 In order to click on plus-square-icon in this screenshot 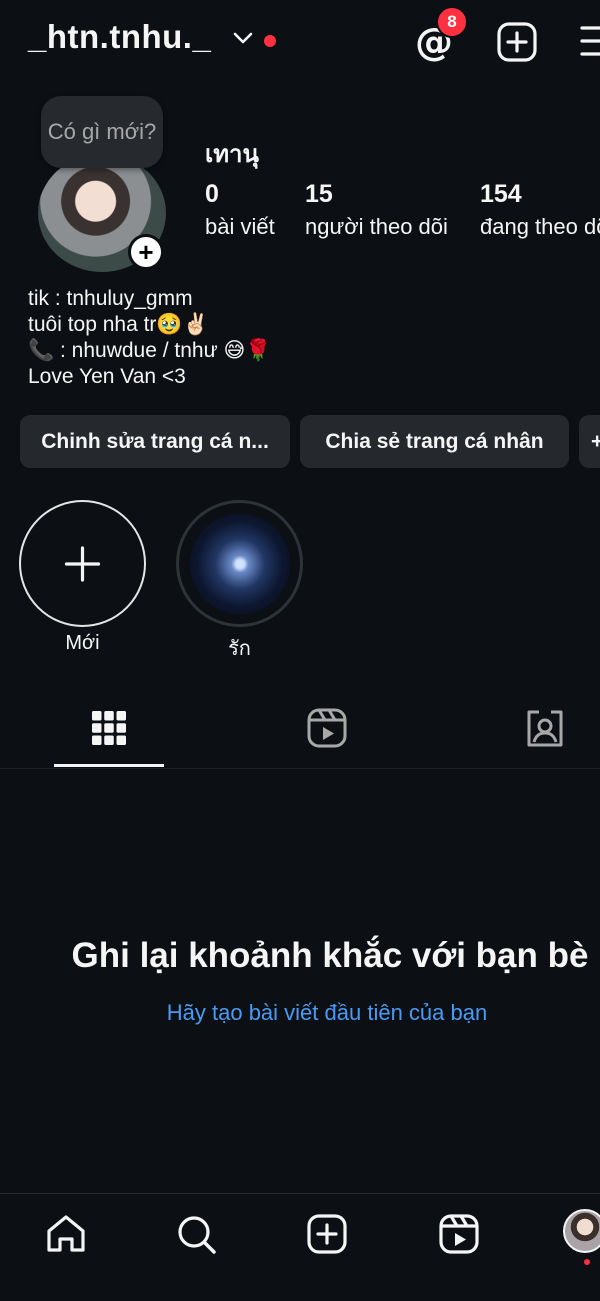, I will do `click(517, 42)`.